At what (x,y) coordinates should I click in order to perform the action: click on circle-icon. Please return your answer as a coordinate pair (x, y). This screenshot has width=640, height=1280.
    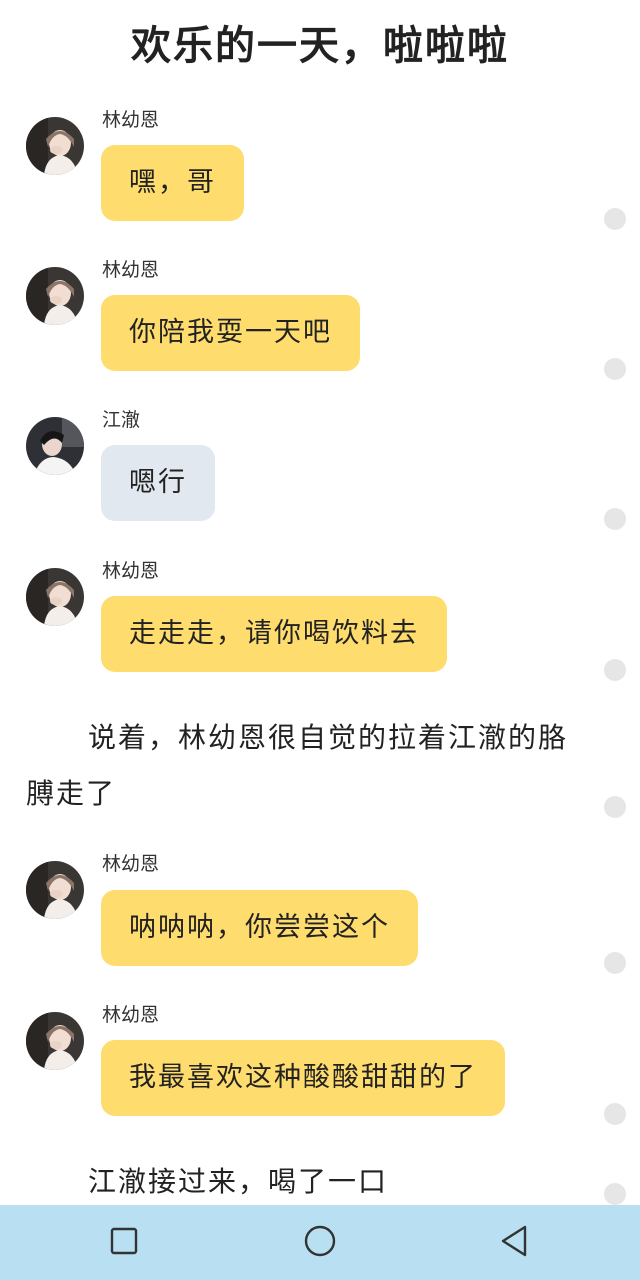
    Looking at the image, I should click on (320, 1243).